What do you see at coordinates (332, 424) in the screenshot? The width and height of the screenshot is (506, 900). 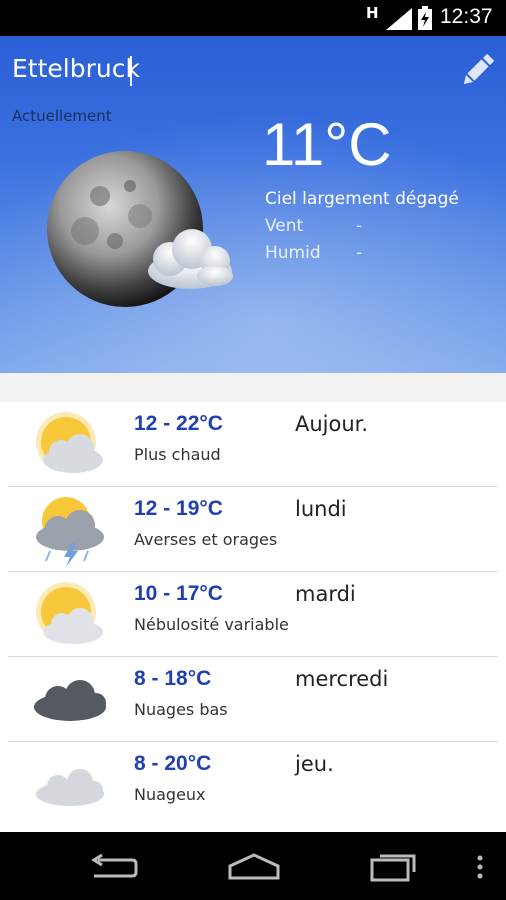 I see `forecast-day: Aujour.` at bounding box center [332, 424].